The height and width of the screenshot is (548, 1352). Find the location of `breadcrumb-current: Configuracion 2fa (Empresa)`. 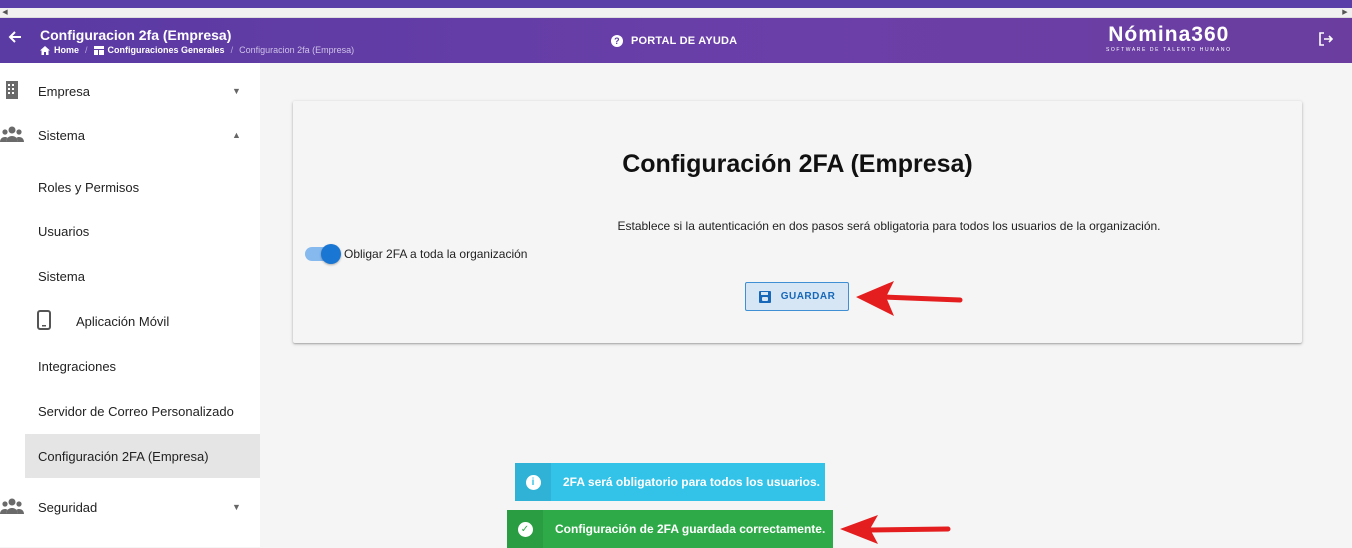

breadcrumb-current: Configuracion 2fa (Empresa) is located at coordinates (297, 50).